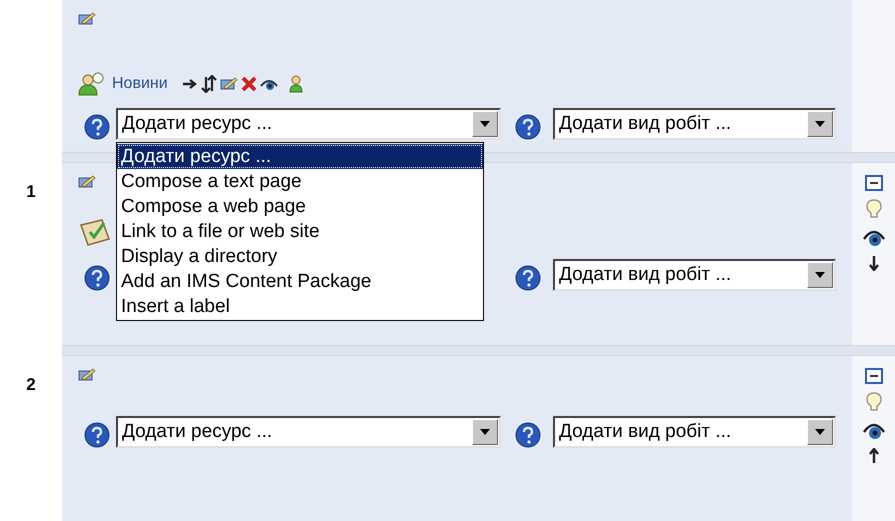 The height and width of the screenshot is (521, 895). Describe the element at coordinates (874, 263) in the screenshot. I see `arrow-down-icon` at that location.